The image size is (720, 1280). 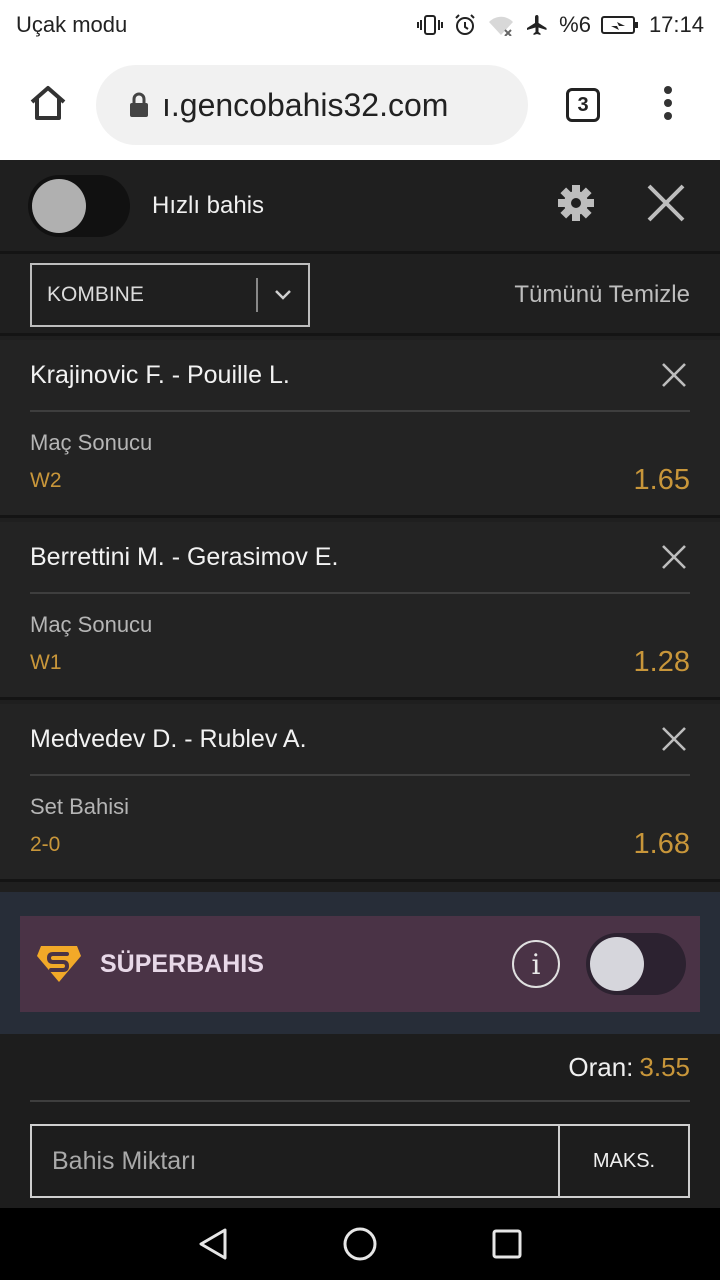 I want to click on betslip-summary: Oran: 3.55 Bahis Miktarı MAKS., so click(x=360, y=1121).